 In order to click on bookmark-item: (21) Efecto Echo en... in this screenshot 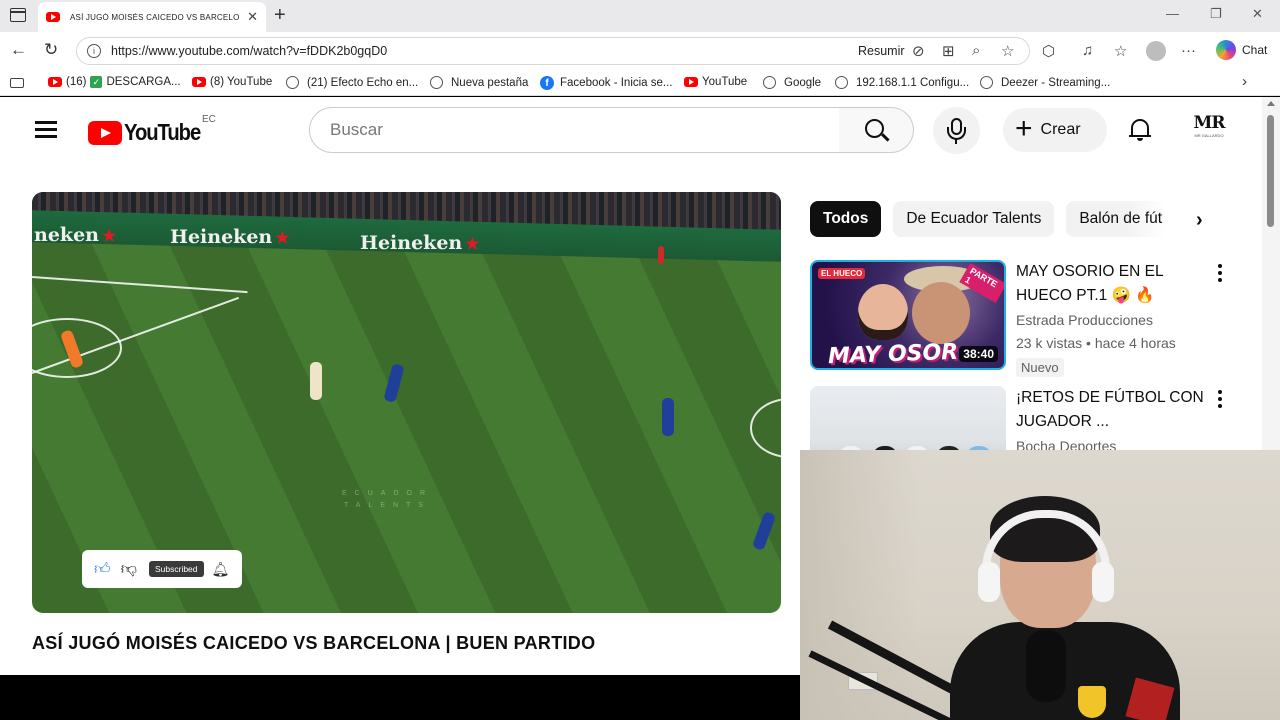, I will do `click(352, 82)`.